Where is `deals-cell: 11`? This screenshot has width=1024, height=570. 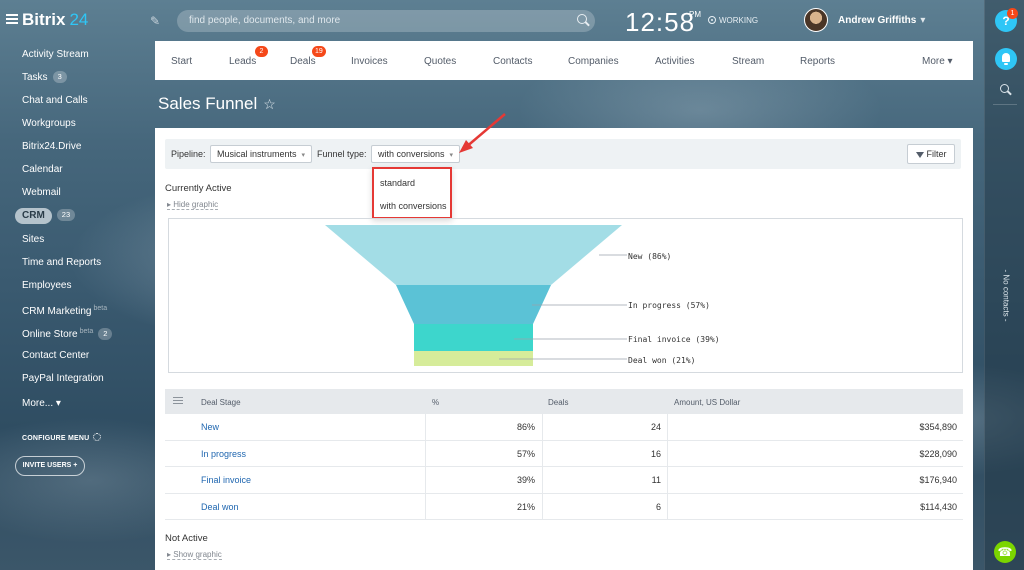
deals-cell: 11 is located at coordinates (656, 480).